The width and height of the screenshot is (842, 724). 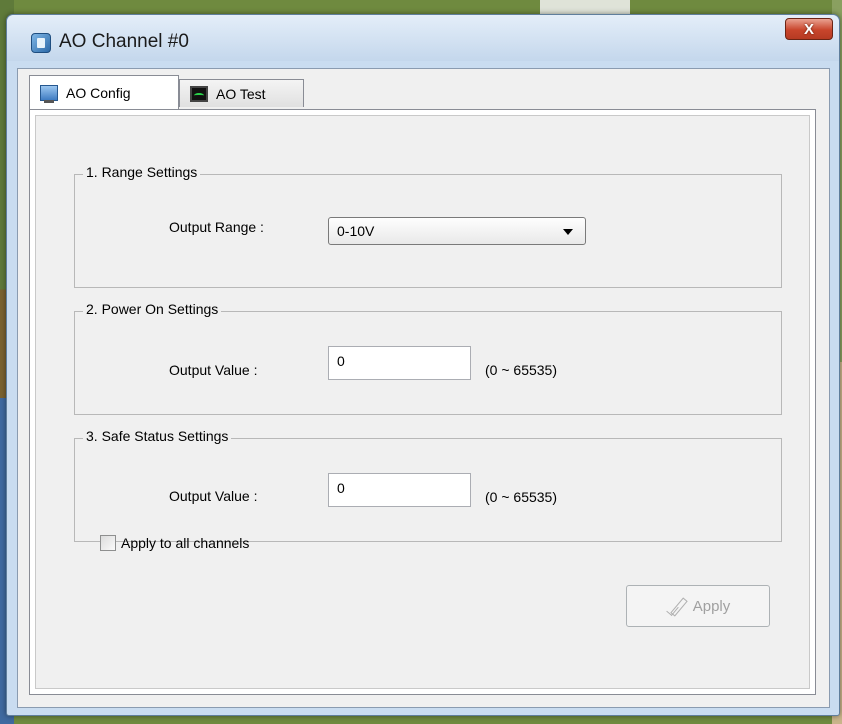 I want to click on group-title: 2. Power On Settings, so click(x=152, y=309).